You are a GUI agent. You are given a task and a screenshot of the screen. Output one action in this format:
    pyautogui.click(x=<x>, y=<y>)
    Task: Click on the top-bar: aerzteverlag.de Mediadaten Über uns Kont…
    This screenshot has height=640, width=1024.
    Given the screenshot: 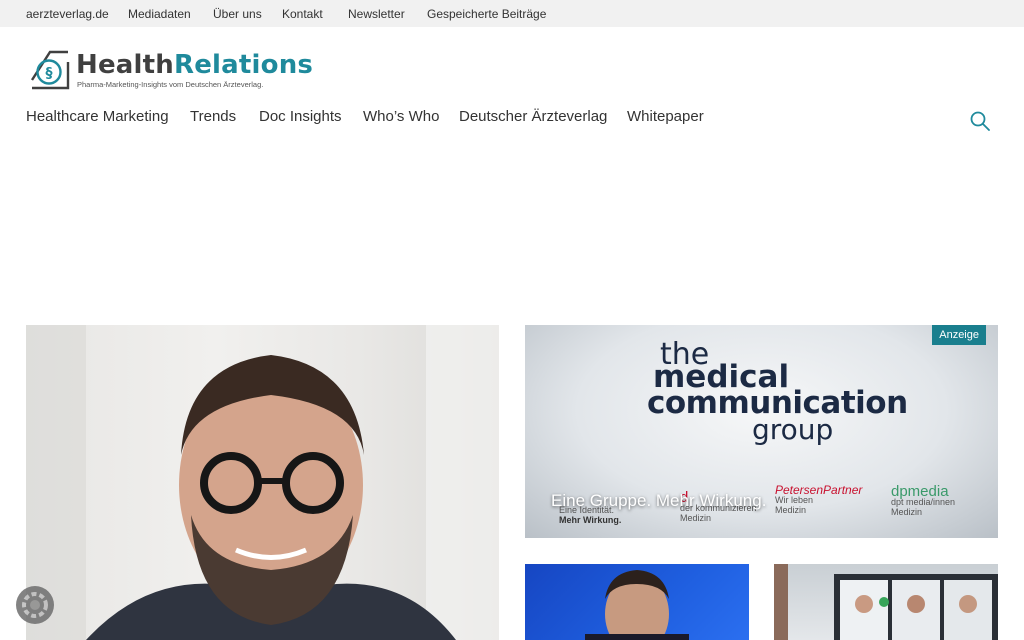 What is the action you would take?
    pyautogui.click(x=512, y=13)
    